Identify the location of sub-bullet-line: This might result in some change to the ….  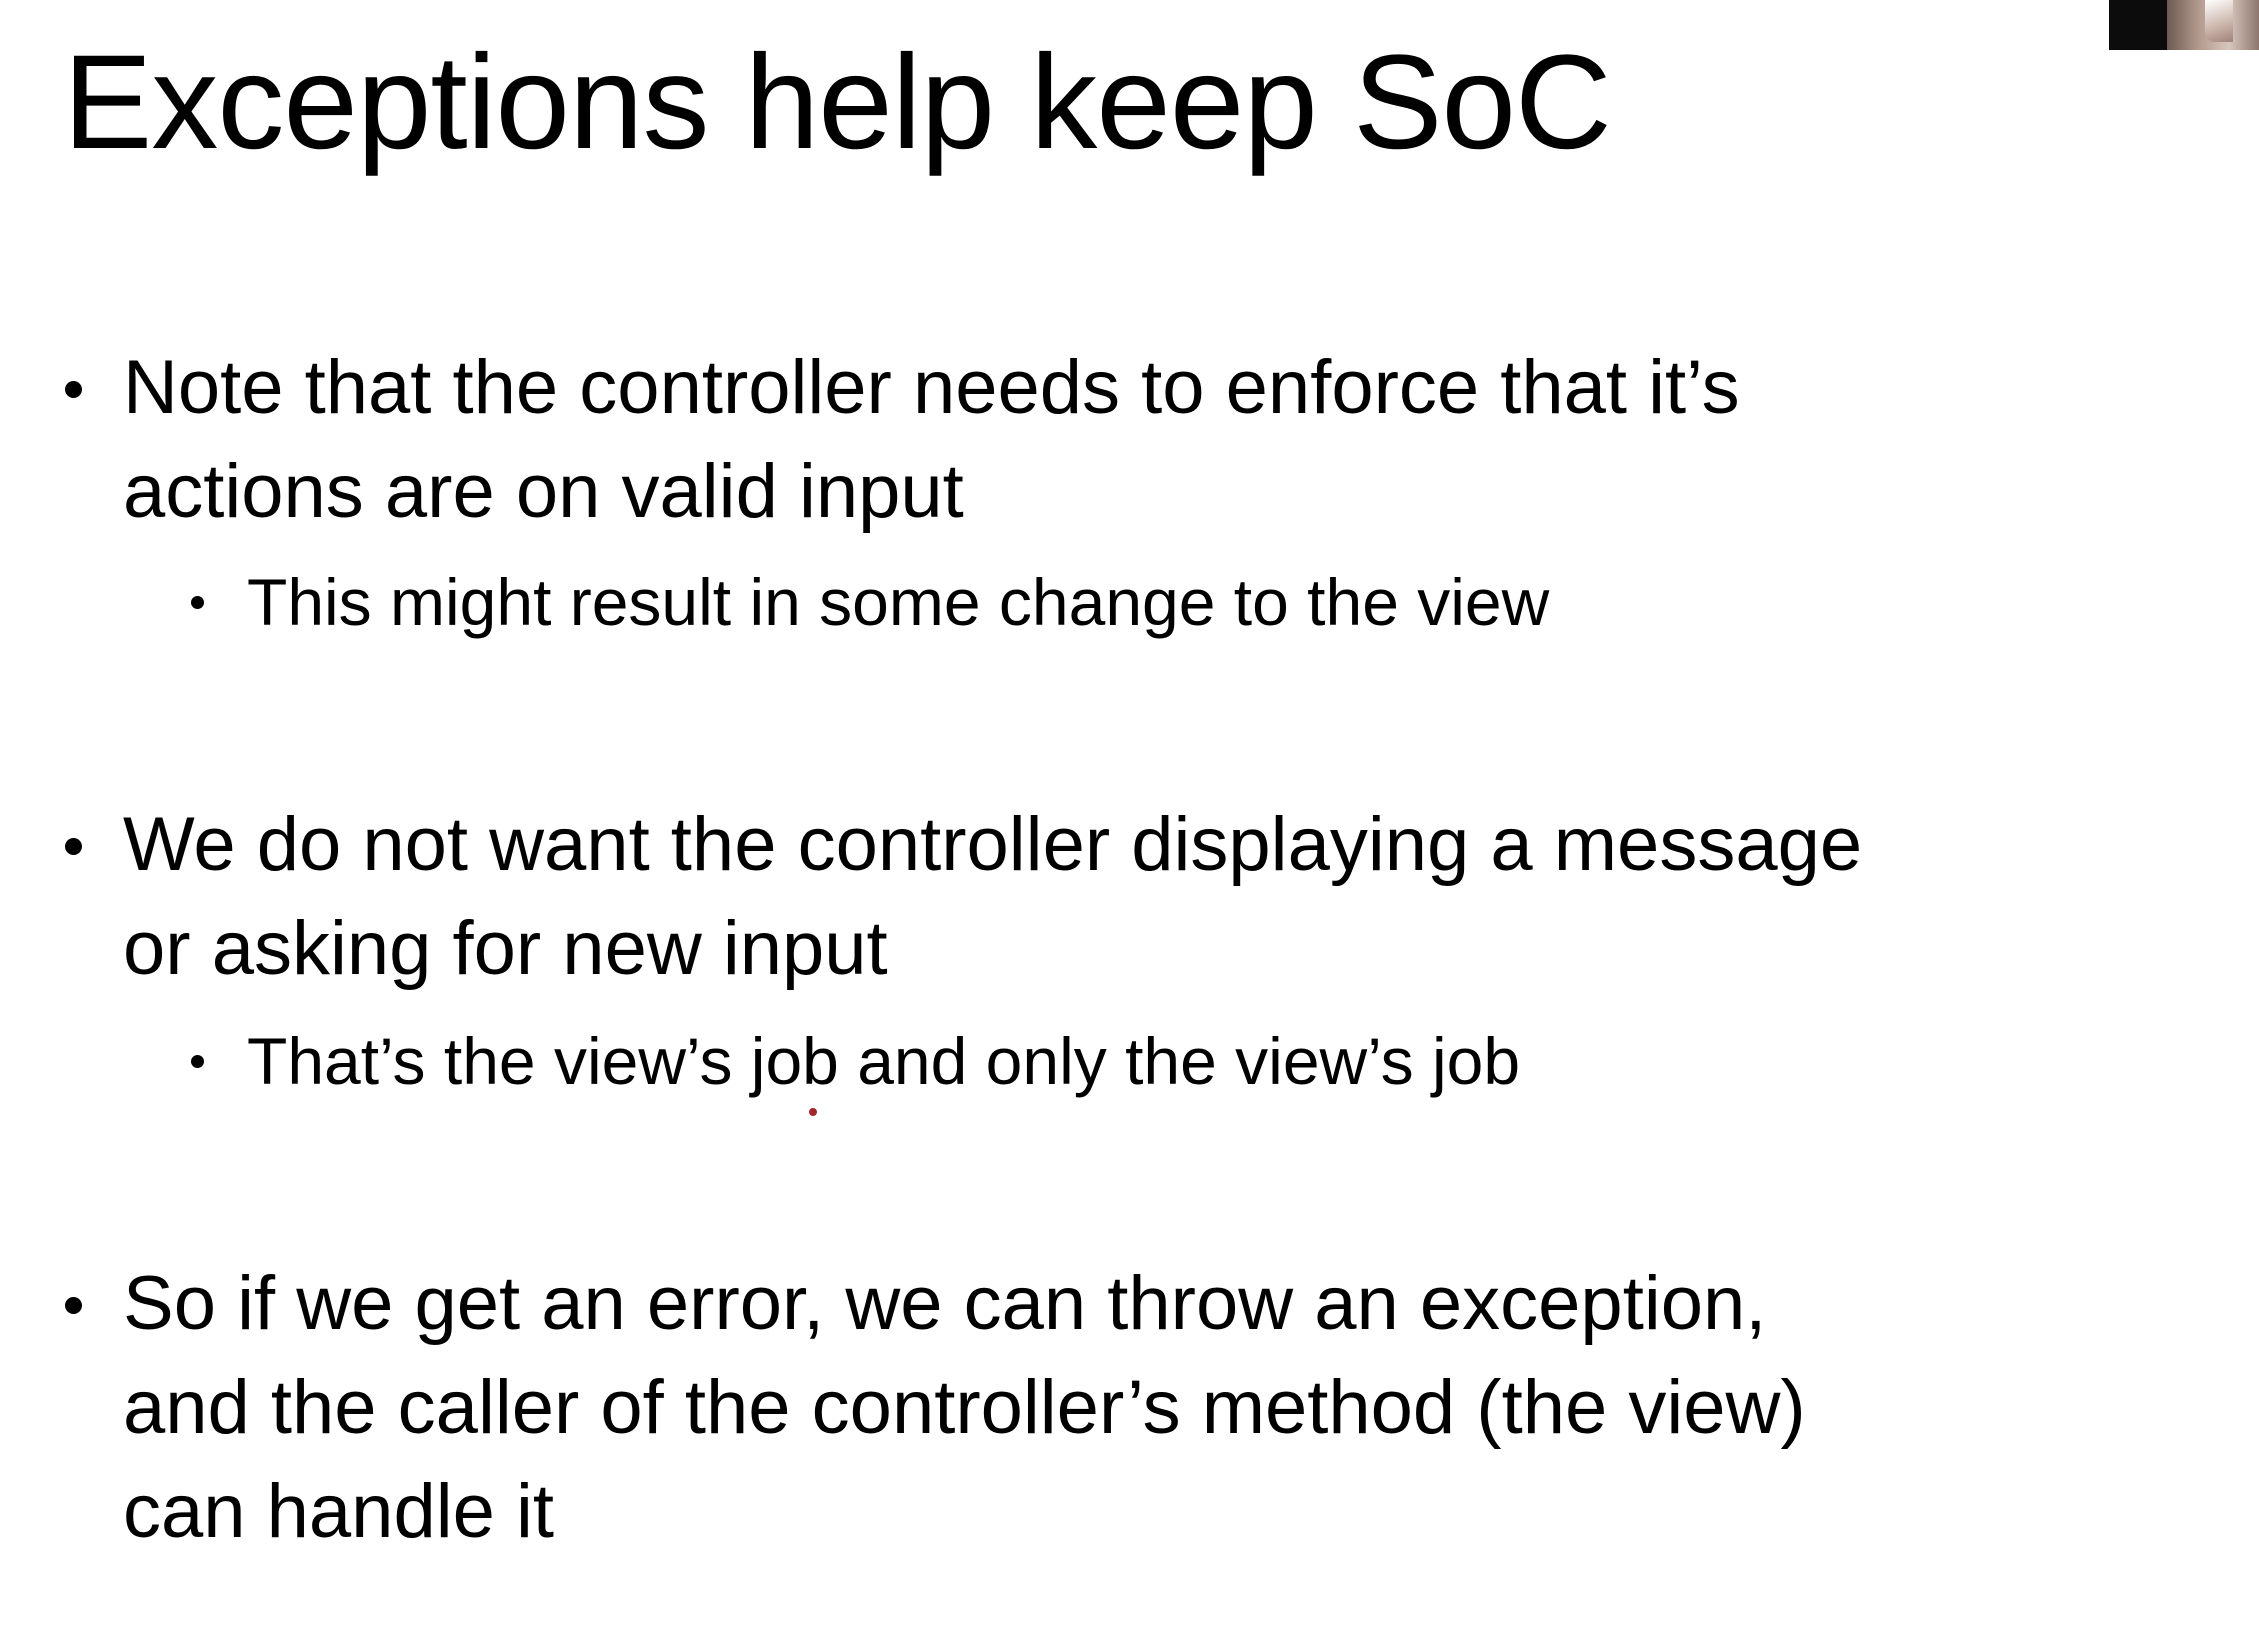
(898, 602).